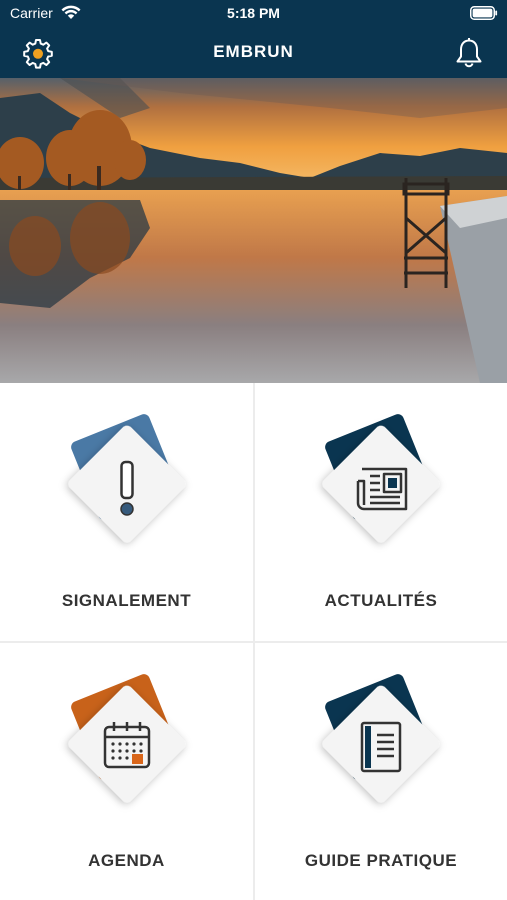 This screenshot has height=900, width=507. Describe the element at coordinates (484, 13) in the screenshot. I see `battery-icon` at that location.